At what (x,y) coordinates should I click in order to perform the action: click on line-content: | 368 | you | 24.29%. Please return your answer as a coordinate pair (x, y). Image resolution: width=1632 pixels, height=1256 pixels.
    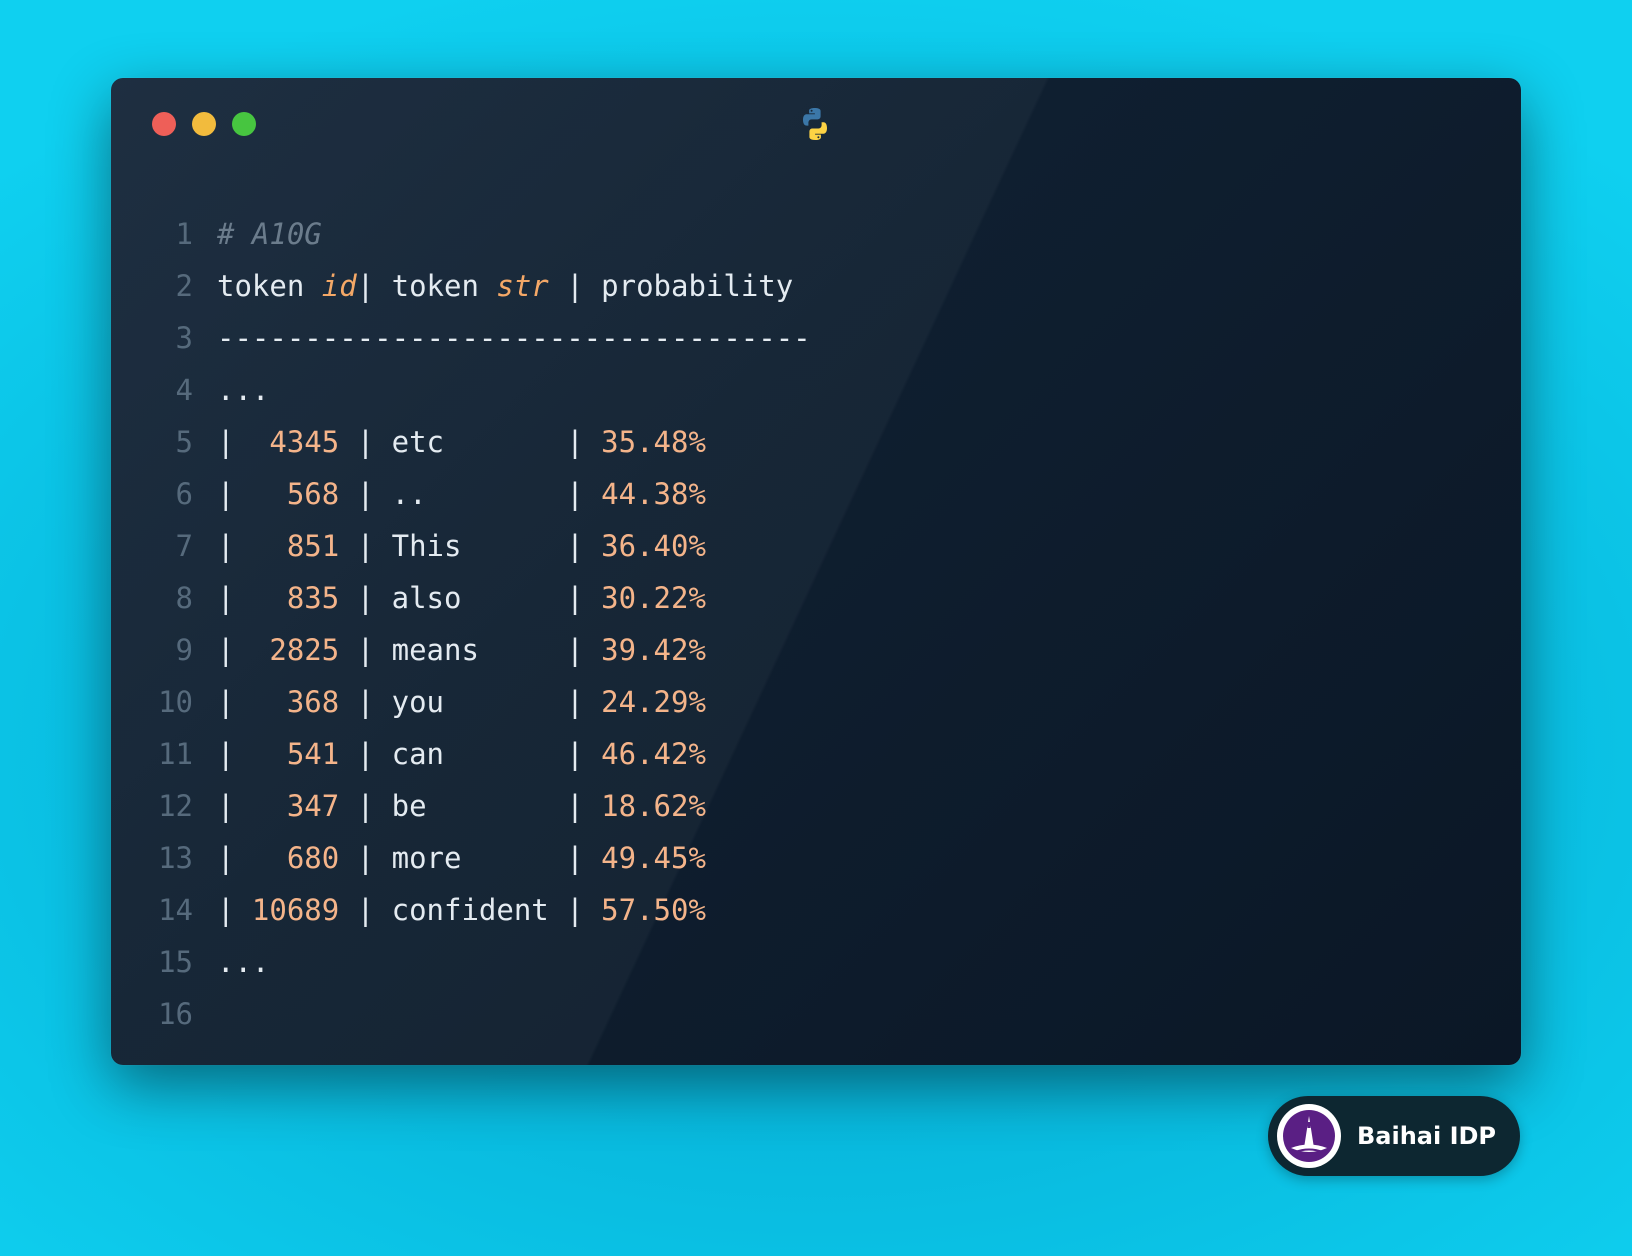
    Looking at the image, I should click on (461, 702).